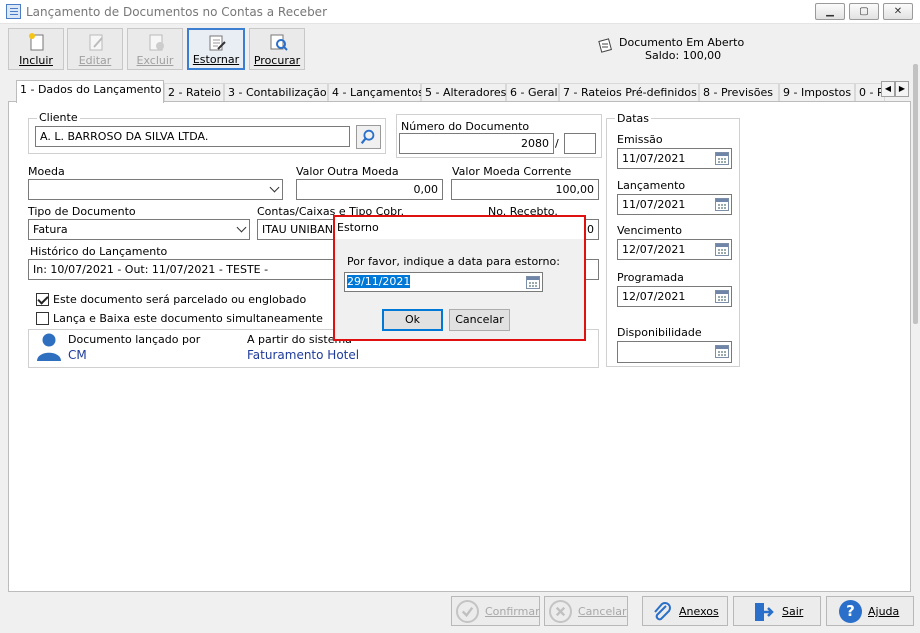  What do you see at coordinates (650, 277) in the screenshot?
I see `programada-label: Programada` at bounding box center [650, 277].